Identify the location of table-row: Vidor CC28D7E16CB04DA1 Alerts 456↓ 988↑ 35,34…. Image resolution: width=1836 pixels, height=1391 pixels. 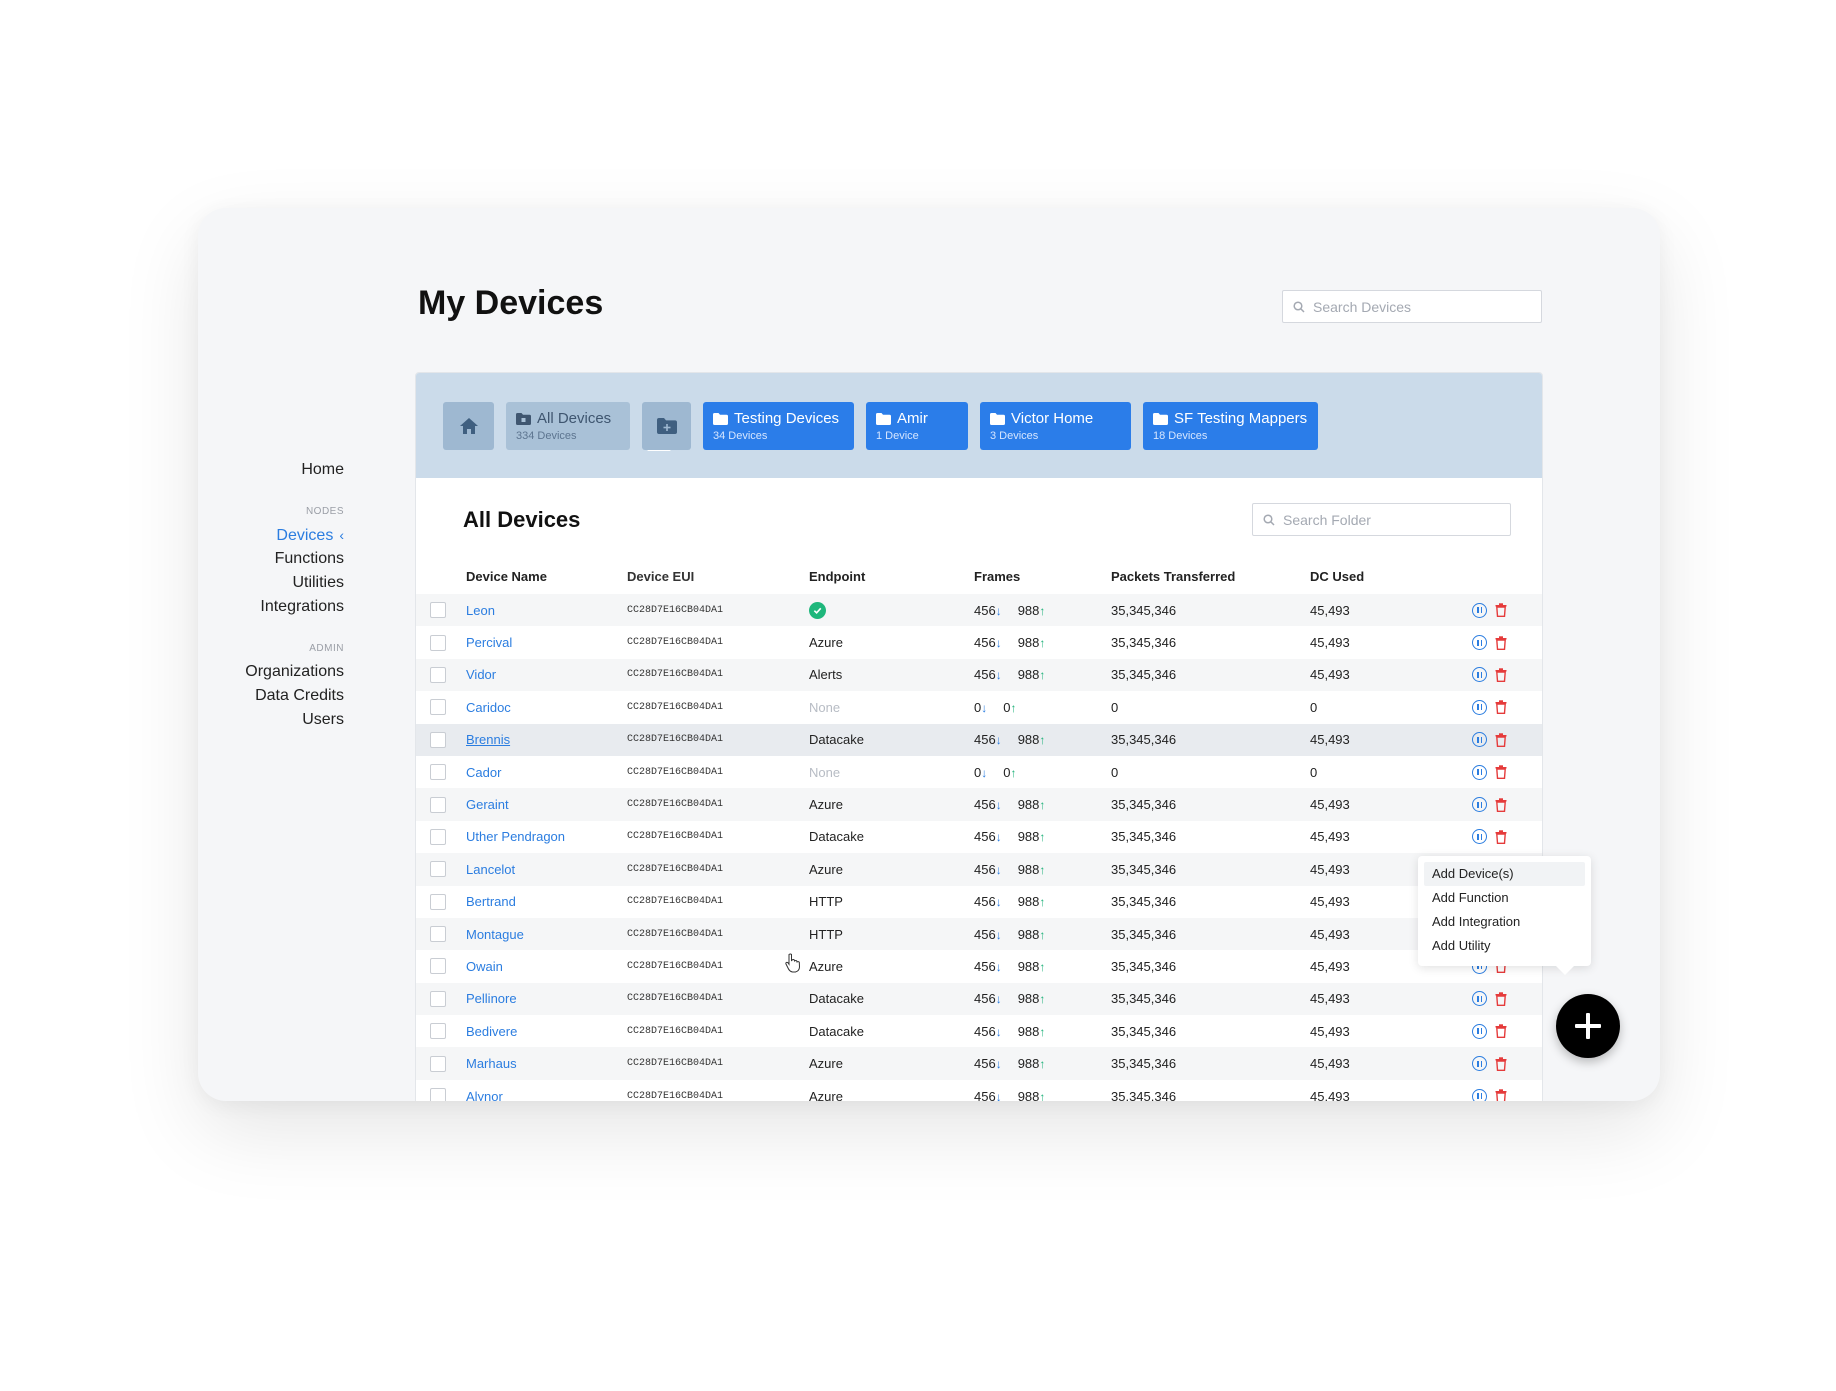
(979, 675).